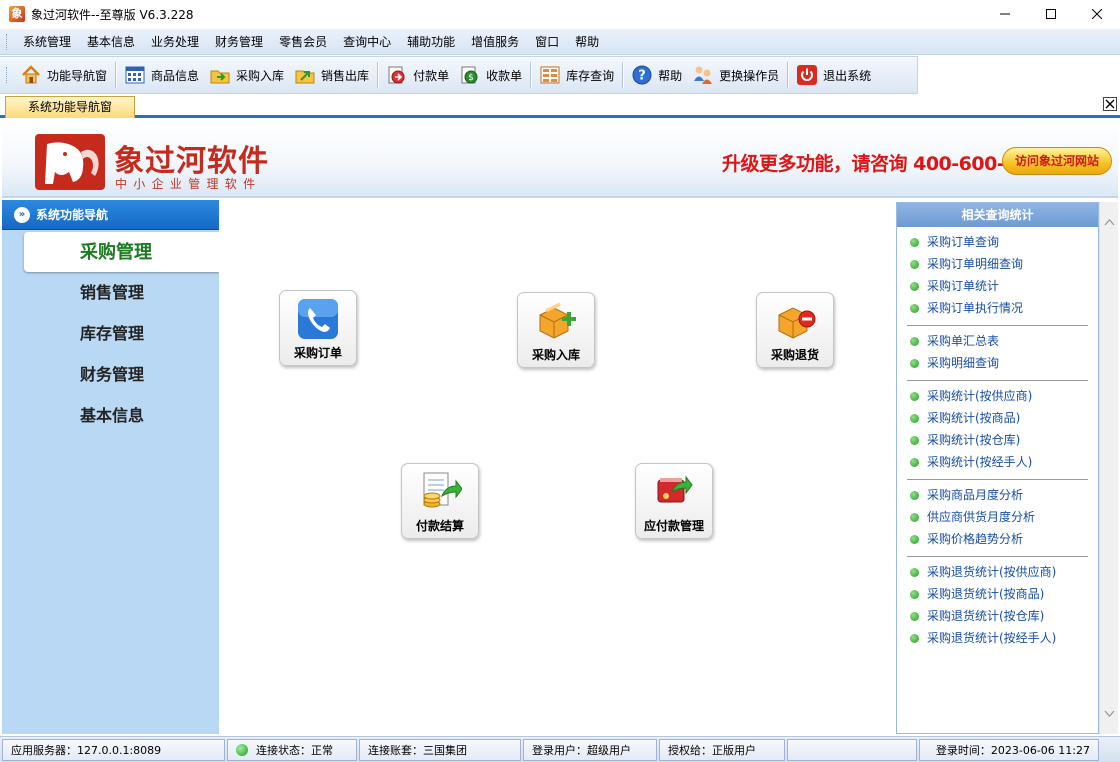 This screenshot has height=762, width=1120. I want to click on toolbar-receipt-button: $ 收款单, so click(490, 75).